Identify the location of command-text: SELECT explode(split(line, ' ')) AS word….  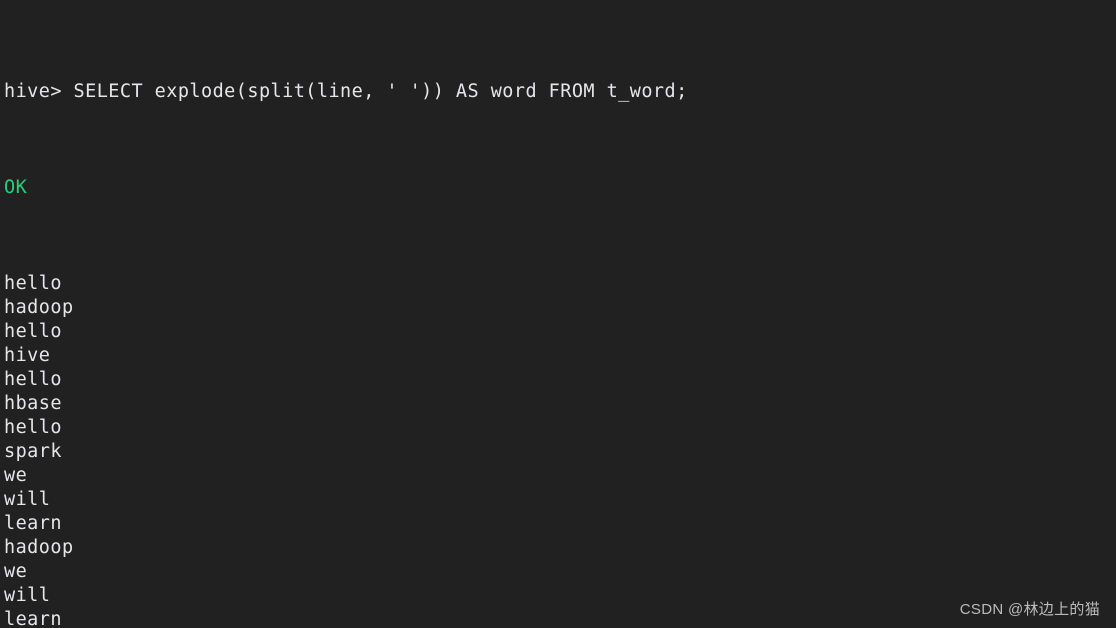
(380, 91).